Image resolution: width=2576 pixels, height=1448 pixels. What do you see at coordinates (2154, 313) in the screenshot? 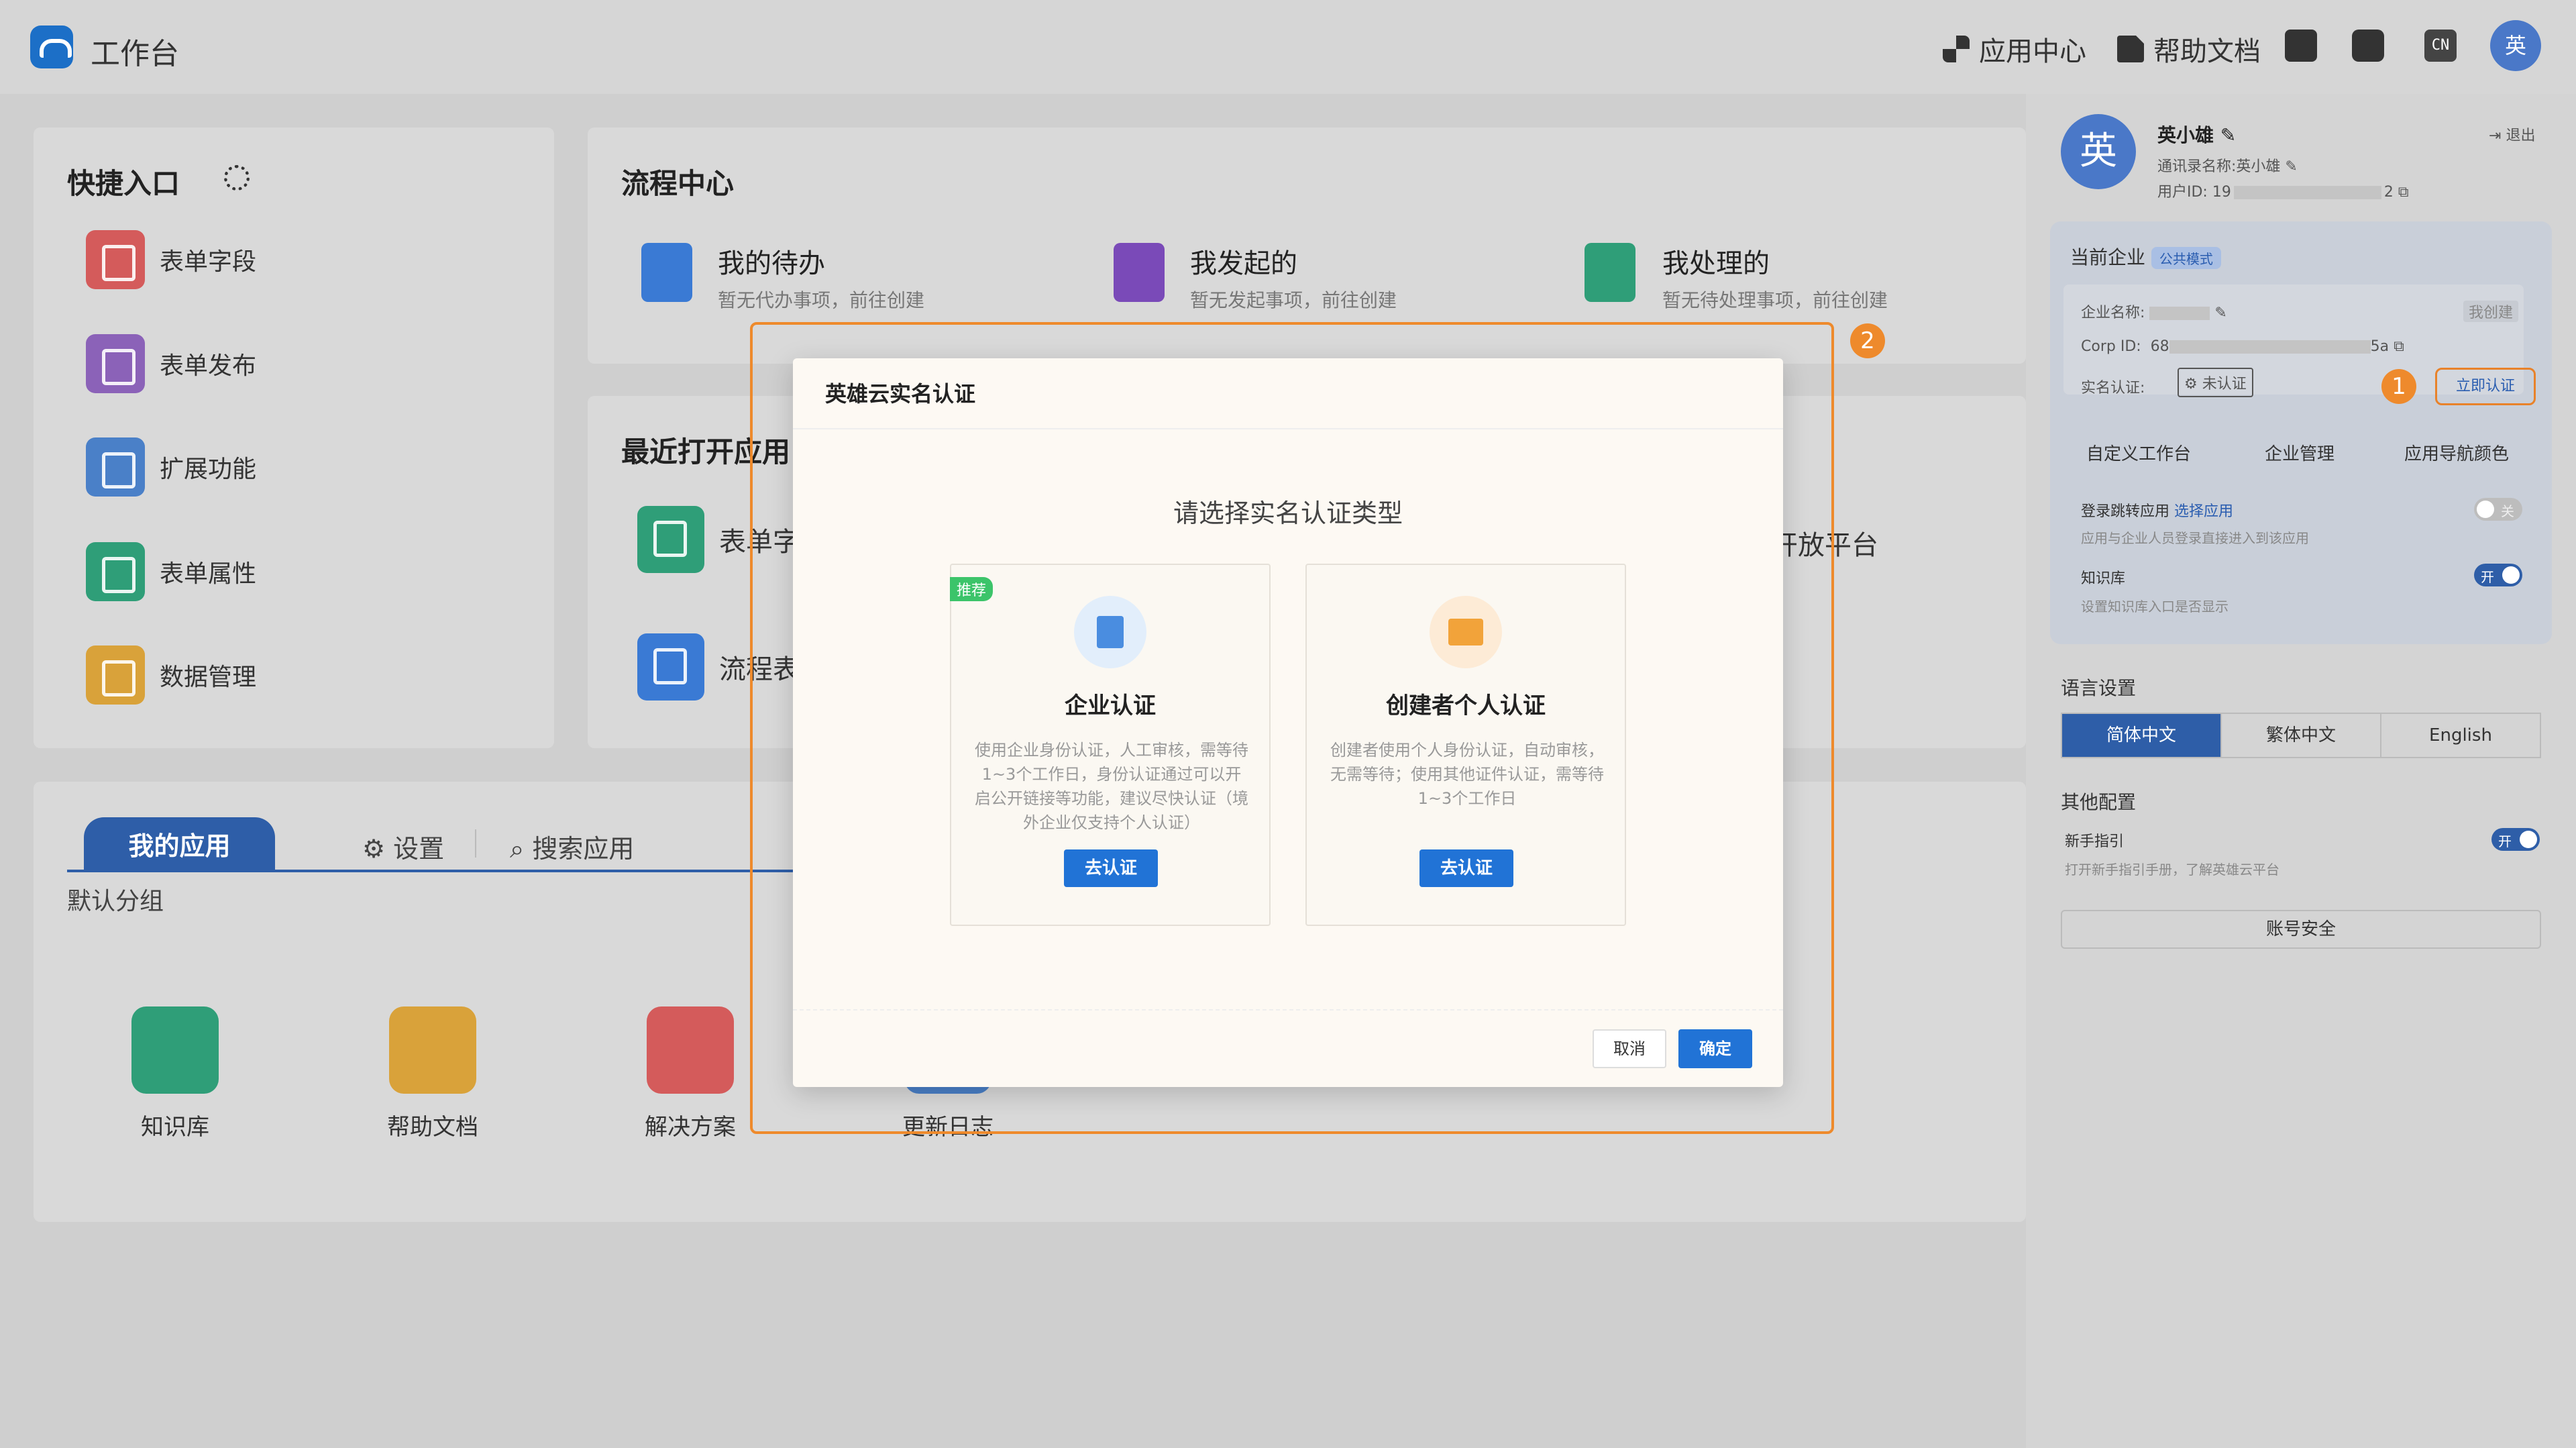
I see `company-name-label: 企业名称: ✎` at bounding box center [2154, 313].